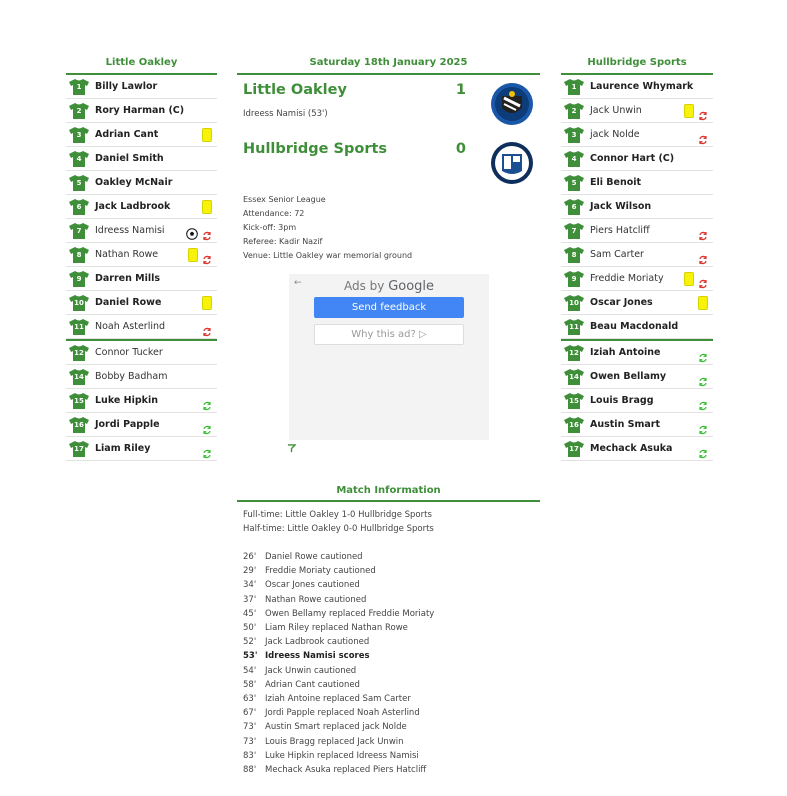  What do you see at coordinates (625, 424) in the screenshot?
I see `player-name: Austin Smart` at bounding box center [625, 424].